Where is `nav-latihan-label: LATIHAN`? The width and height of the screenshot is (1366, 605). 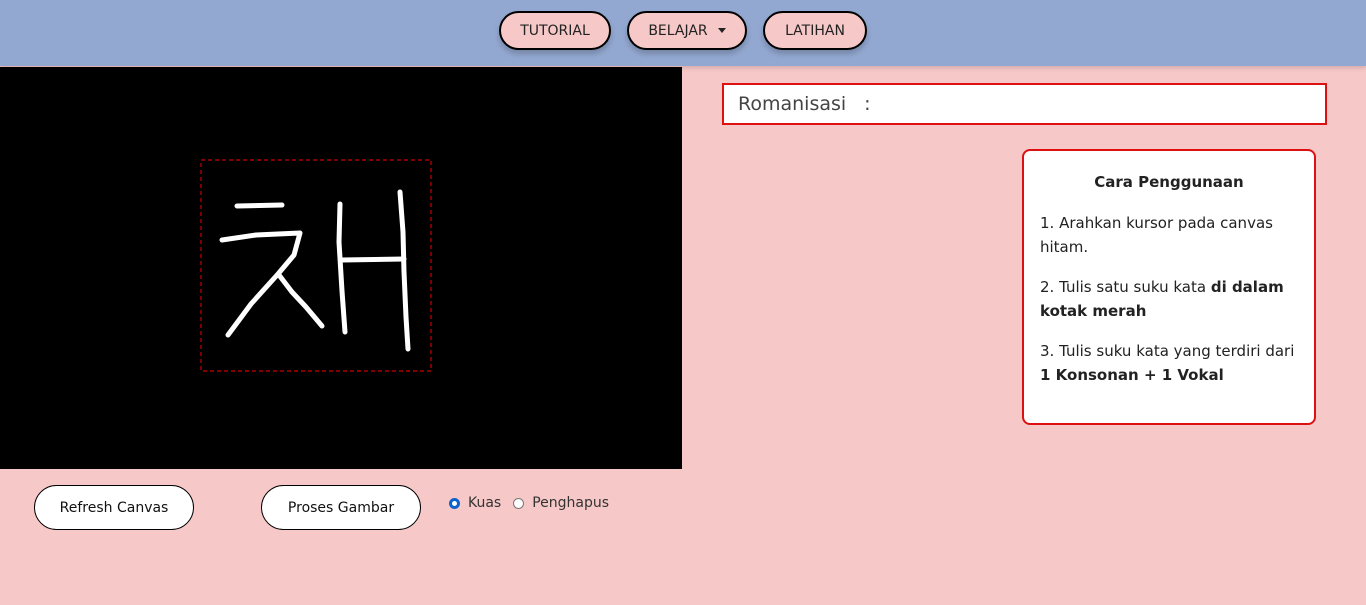
nav-latihan-label: LATIHAN is located at coordinates (815, 30).